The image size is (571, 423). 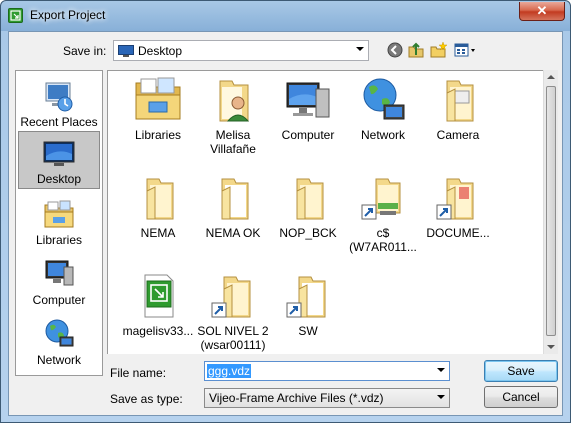 I want to click on file-item-libraries: Libraries, so click(x=158, y=108).